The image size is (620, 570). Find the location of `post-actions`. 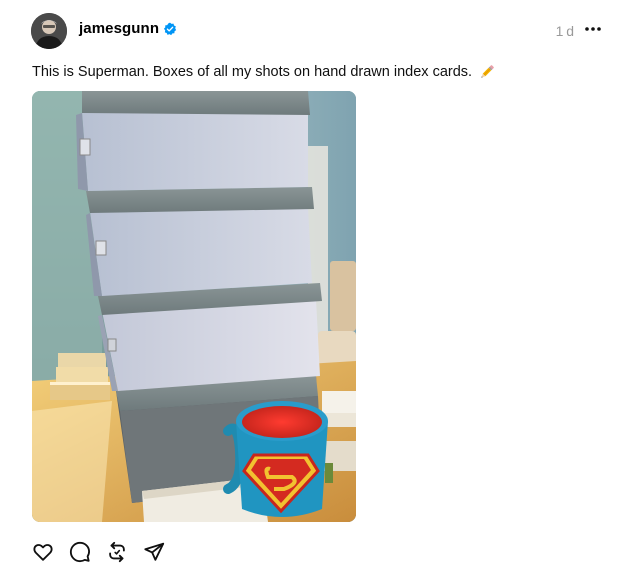

post-actions is located at coordinates (98, 552).